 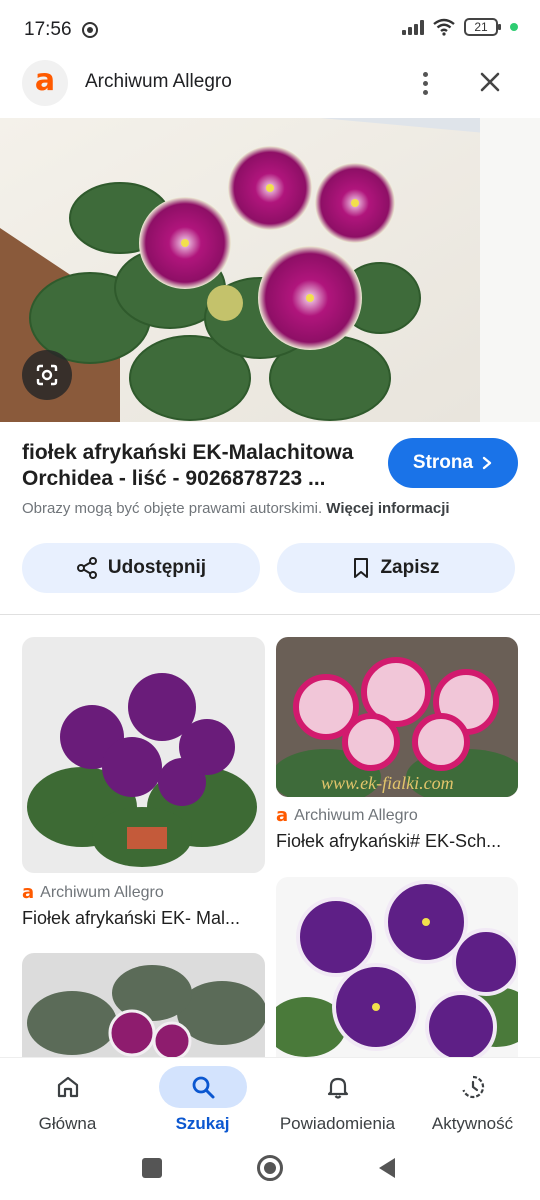 What do you see at coordinates (337, 1088) in the screenshot?
I see `bell-icon` at bounding box center [337, 1088].